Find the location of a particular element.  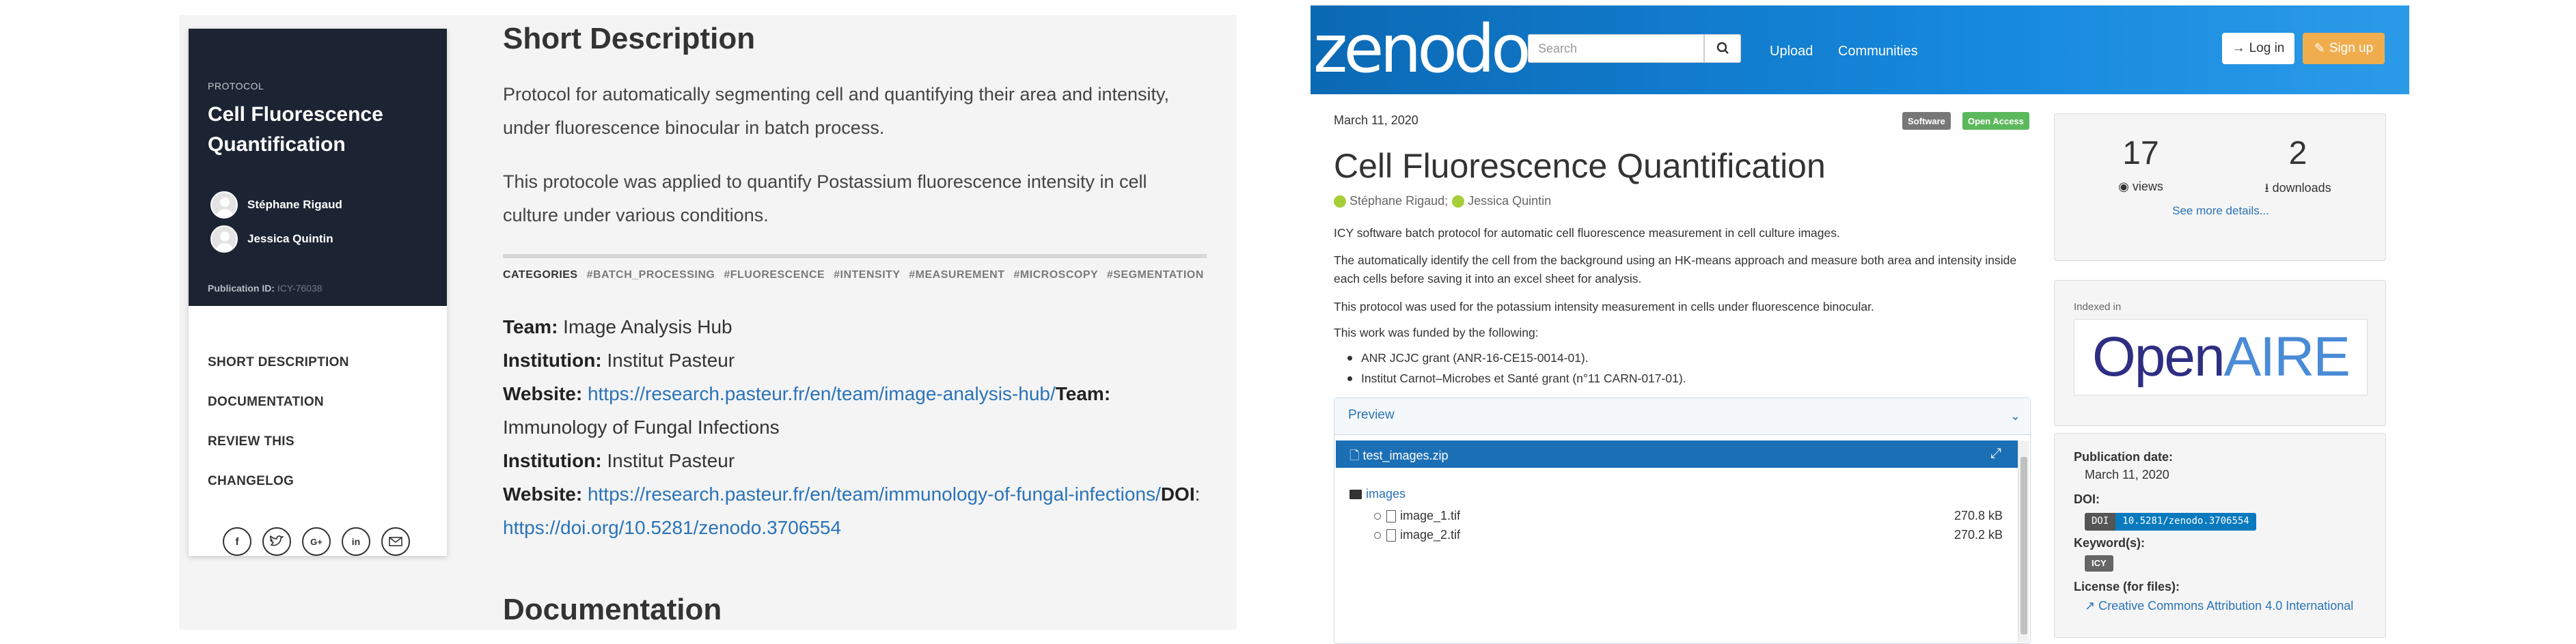

protocol-title: Cell Fluorescence Quantification is located at coordinates (295, 129).